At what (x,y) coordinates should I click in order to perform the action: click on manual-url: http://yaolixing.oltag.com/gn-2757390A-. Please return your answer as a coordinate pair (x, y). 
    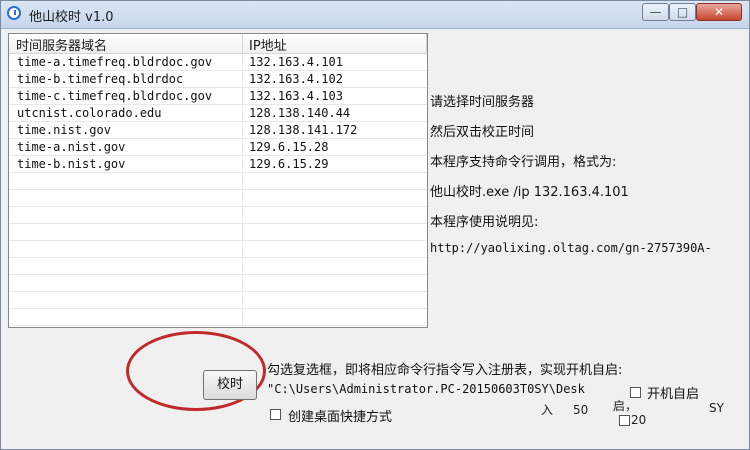
    Looking at the image, I should click on (571, 248).